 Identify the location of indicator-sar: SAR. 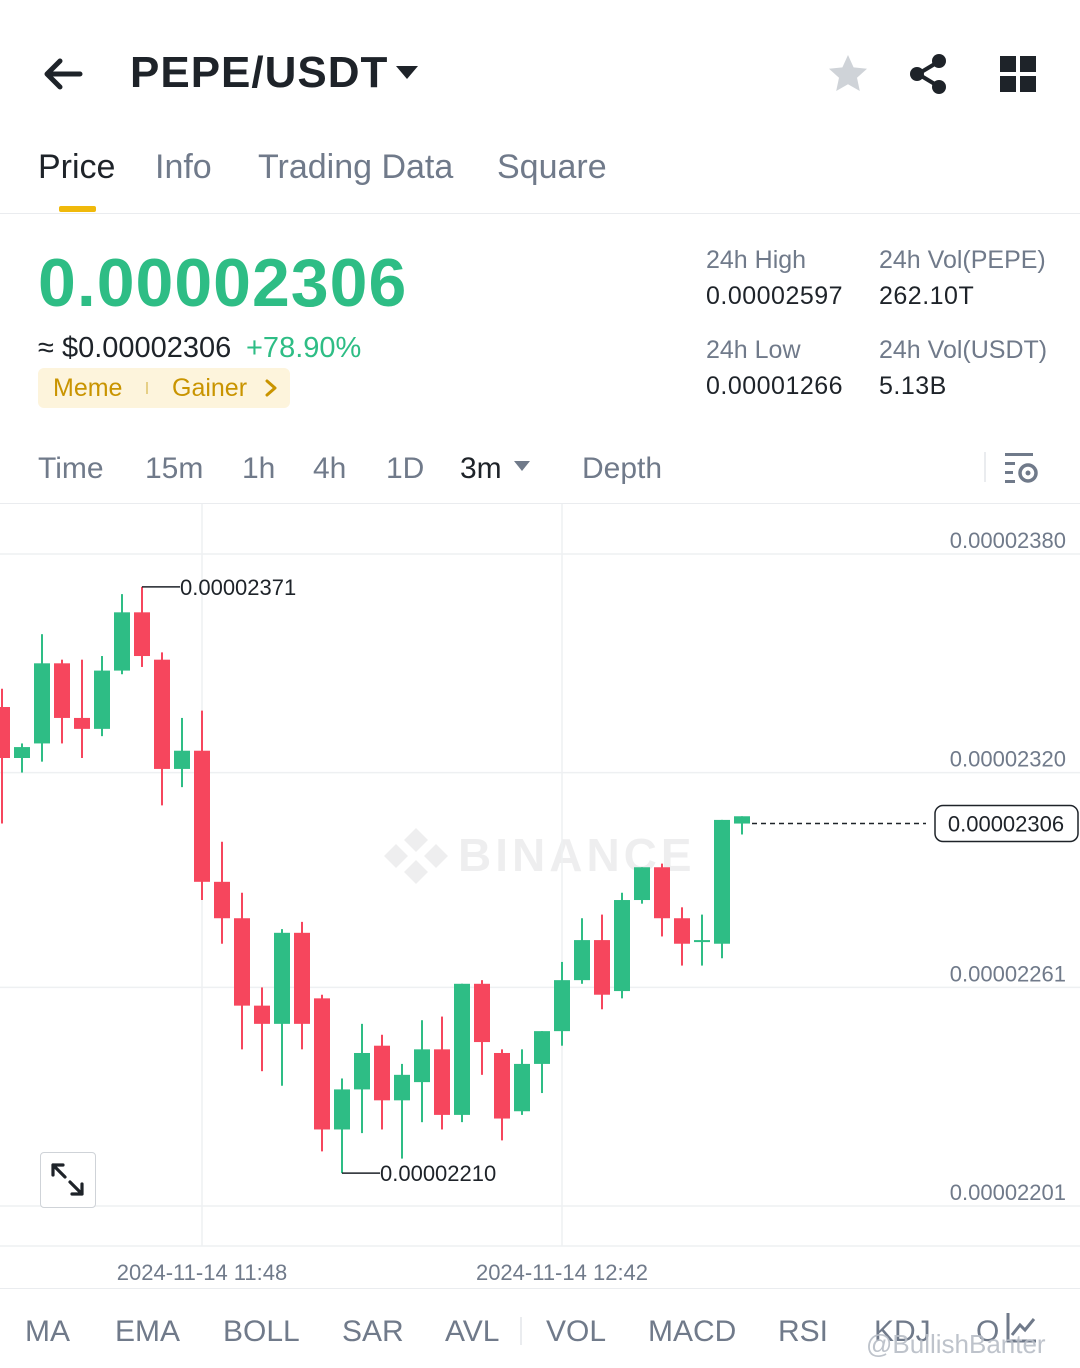
(373, 1332).